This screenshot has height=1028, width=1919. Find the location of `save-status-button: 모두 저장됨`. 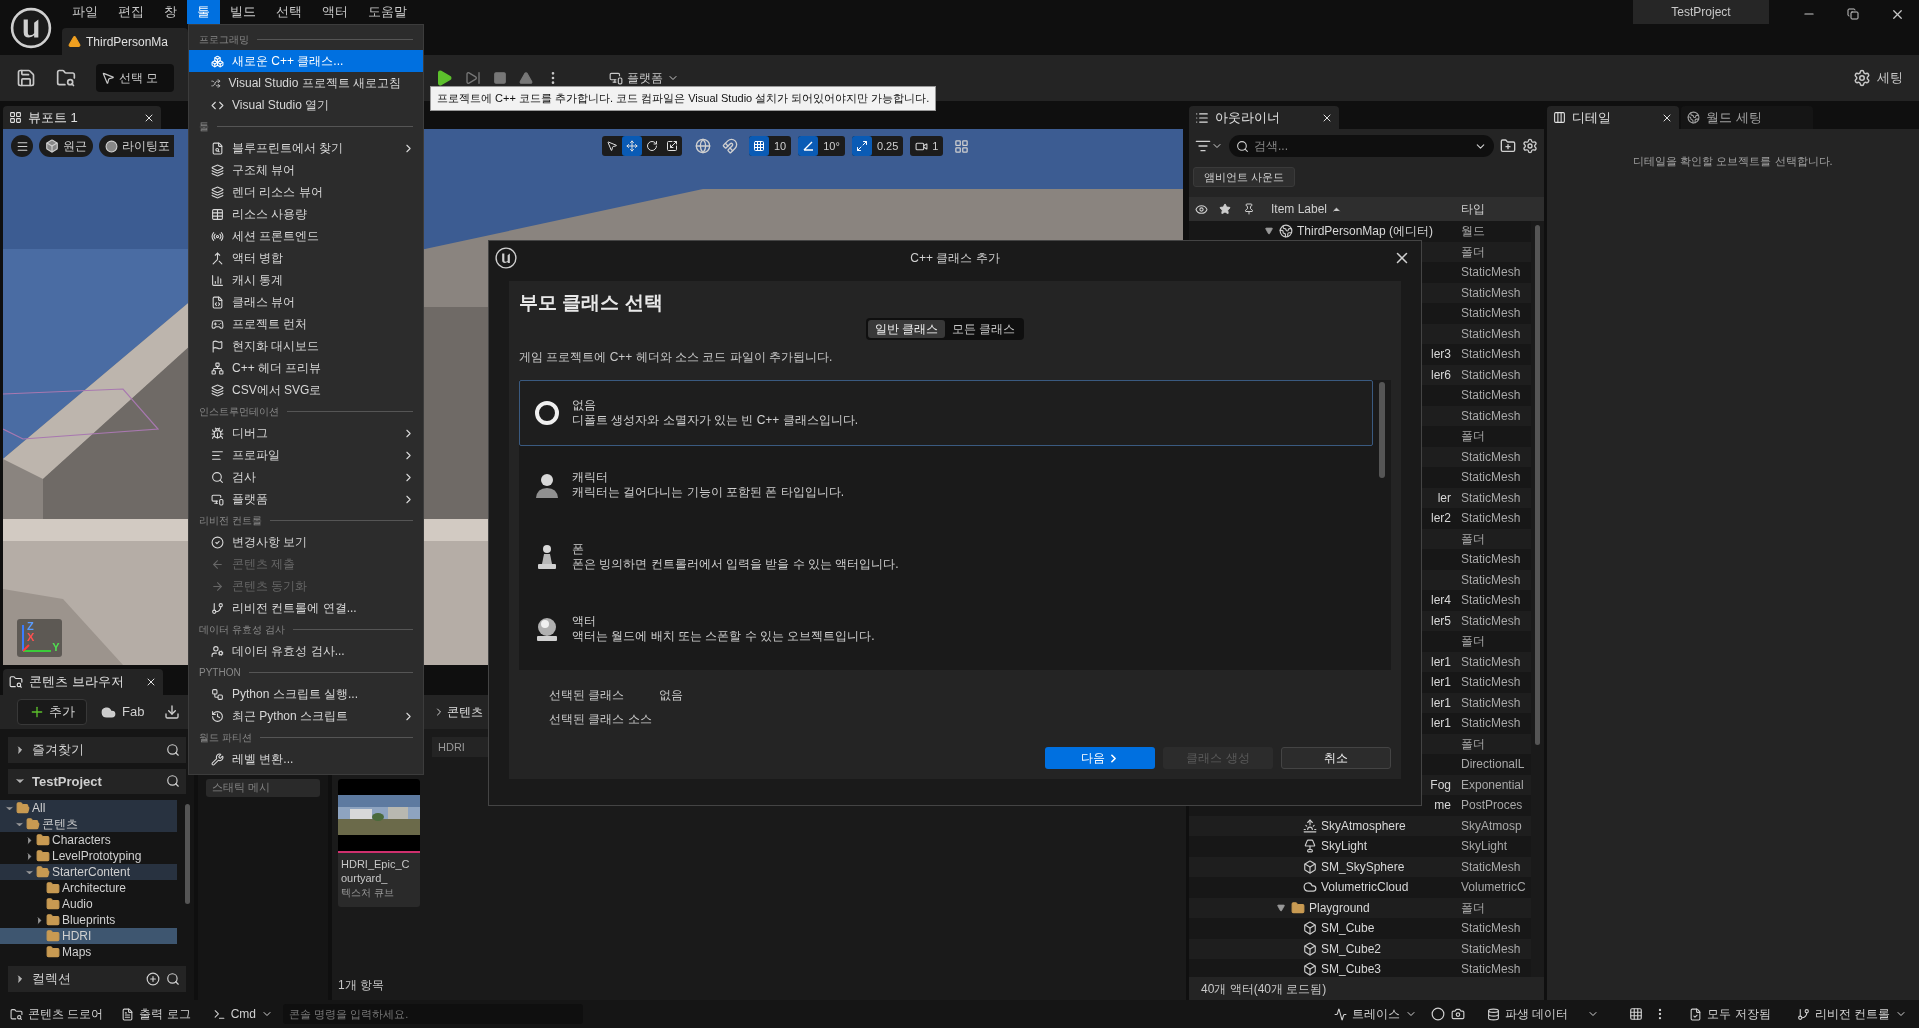

save-status-button: 모두 저장됨 is located at coordinates (1730, 1014).